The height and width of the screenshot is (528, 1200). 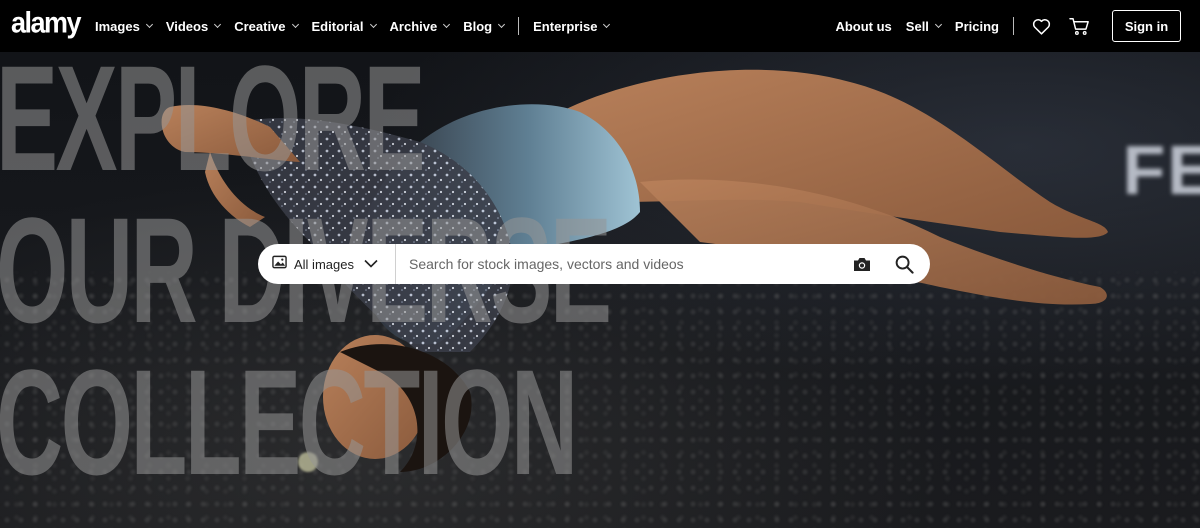 I want to click on nav-label: About us, so click(x=863, y=26).